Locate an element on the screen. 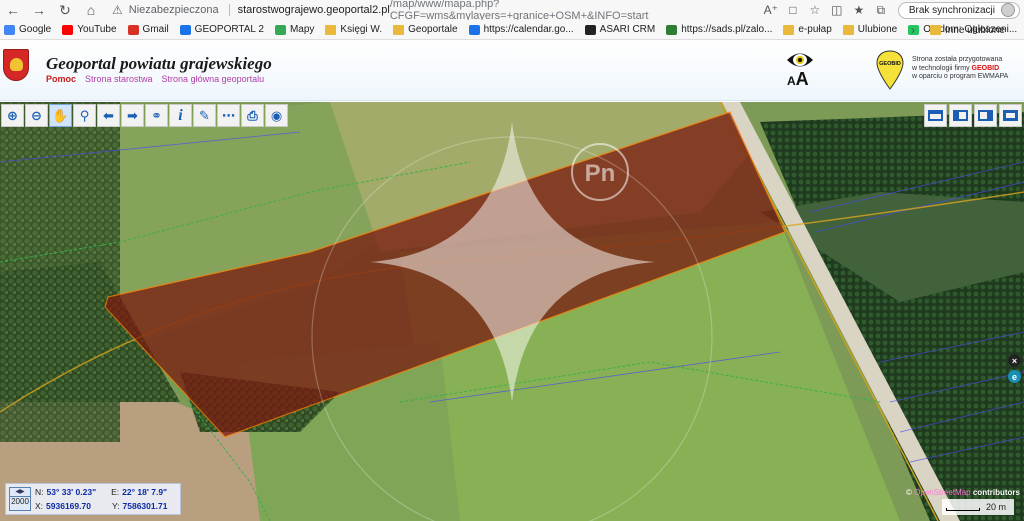 This screenshot has height=521, width=1024. panel-left-icon is located at coordinates (960, 115).